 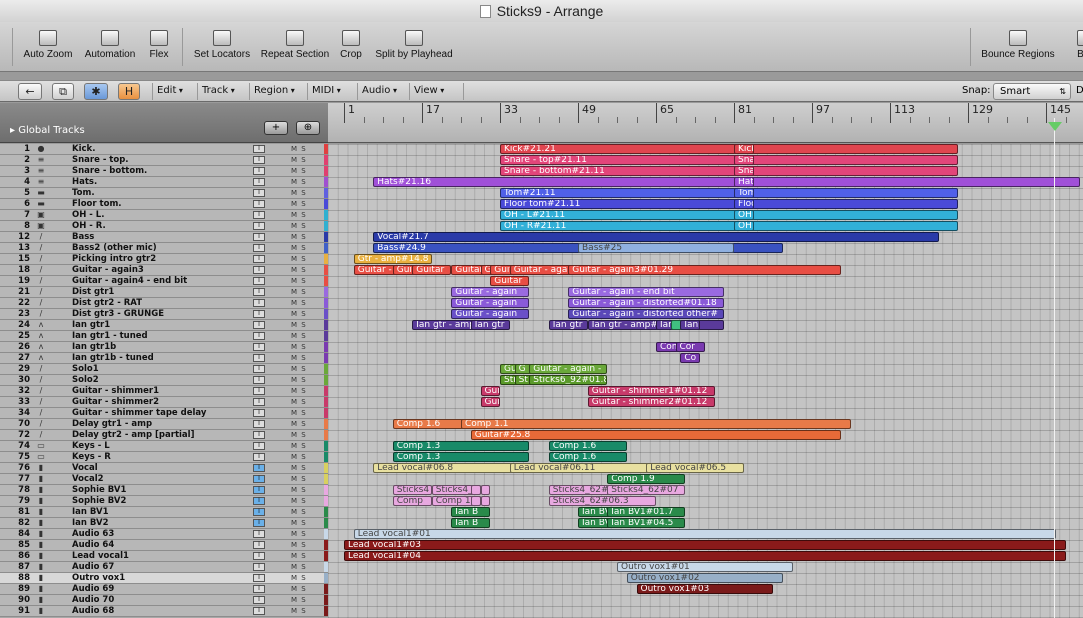 I want to click on link-button: ⧉, so click(x=63, y=91).